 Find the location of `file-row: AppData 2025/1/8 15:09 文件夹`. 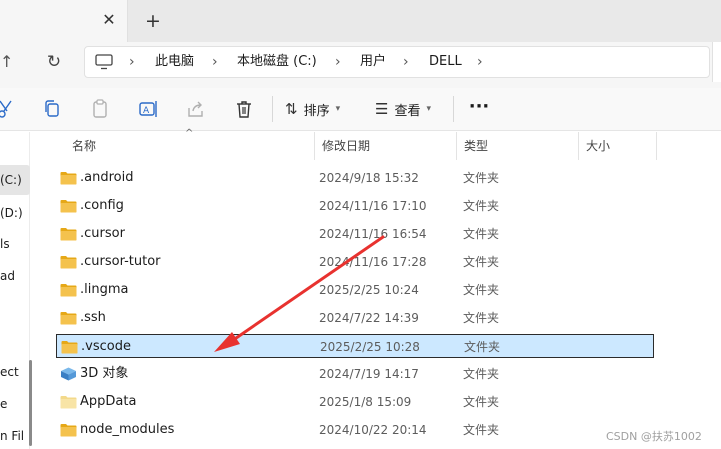

file-row: AppData 2025/1/8 15:09 文件夹 is located at coordinates (355, 402).